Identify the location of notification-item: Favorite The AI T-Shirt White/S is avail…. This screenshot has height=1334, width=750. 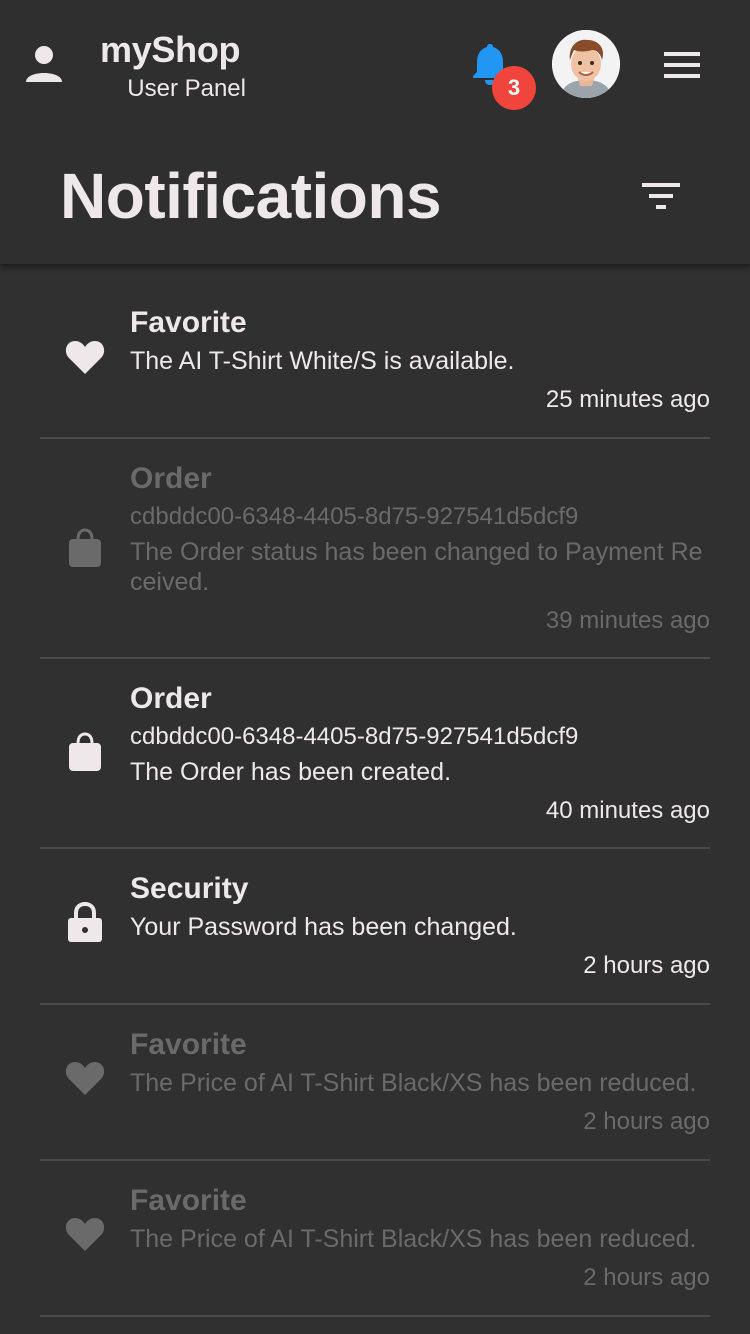
(375, 364).